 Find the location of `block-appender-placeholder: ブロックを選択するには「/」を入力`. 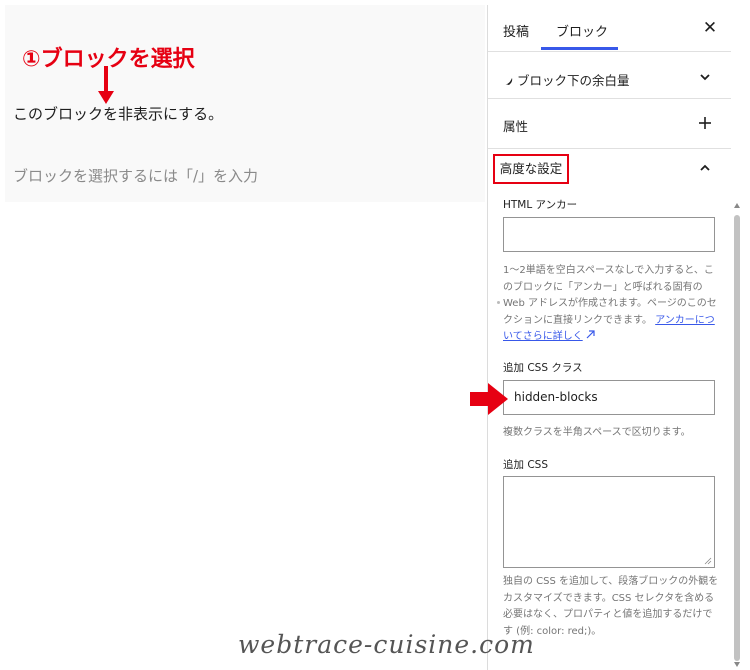

block-appender-placeholder: ブロックを選択するには「/」を入力 is located at coordinates (135, 175).